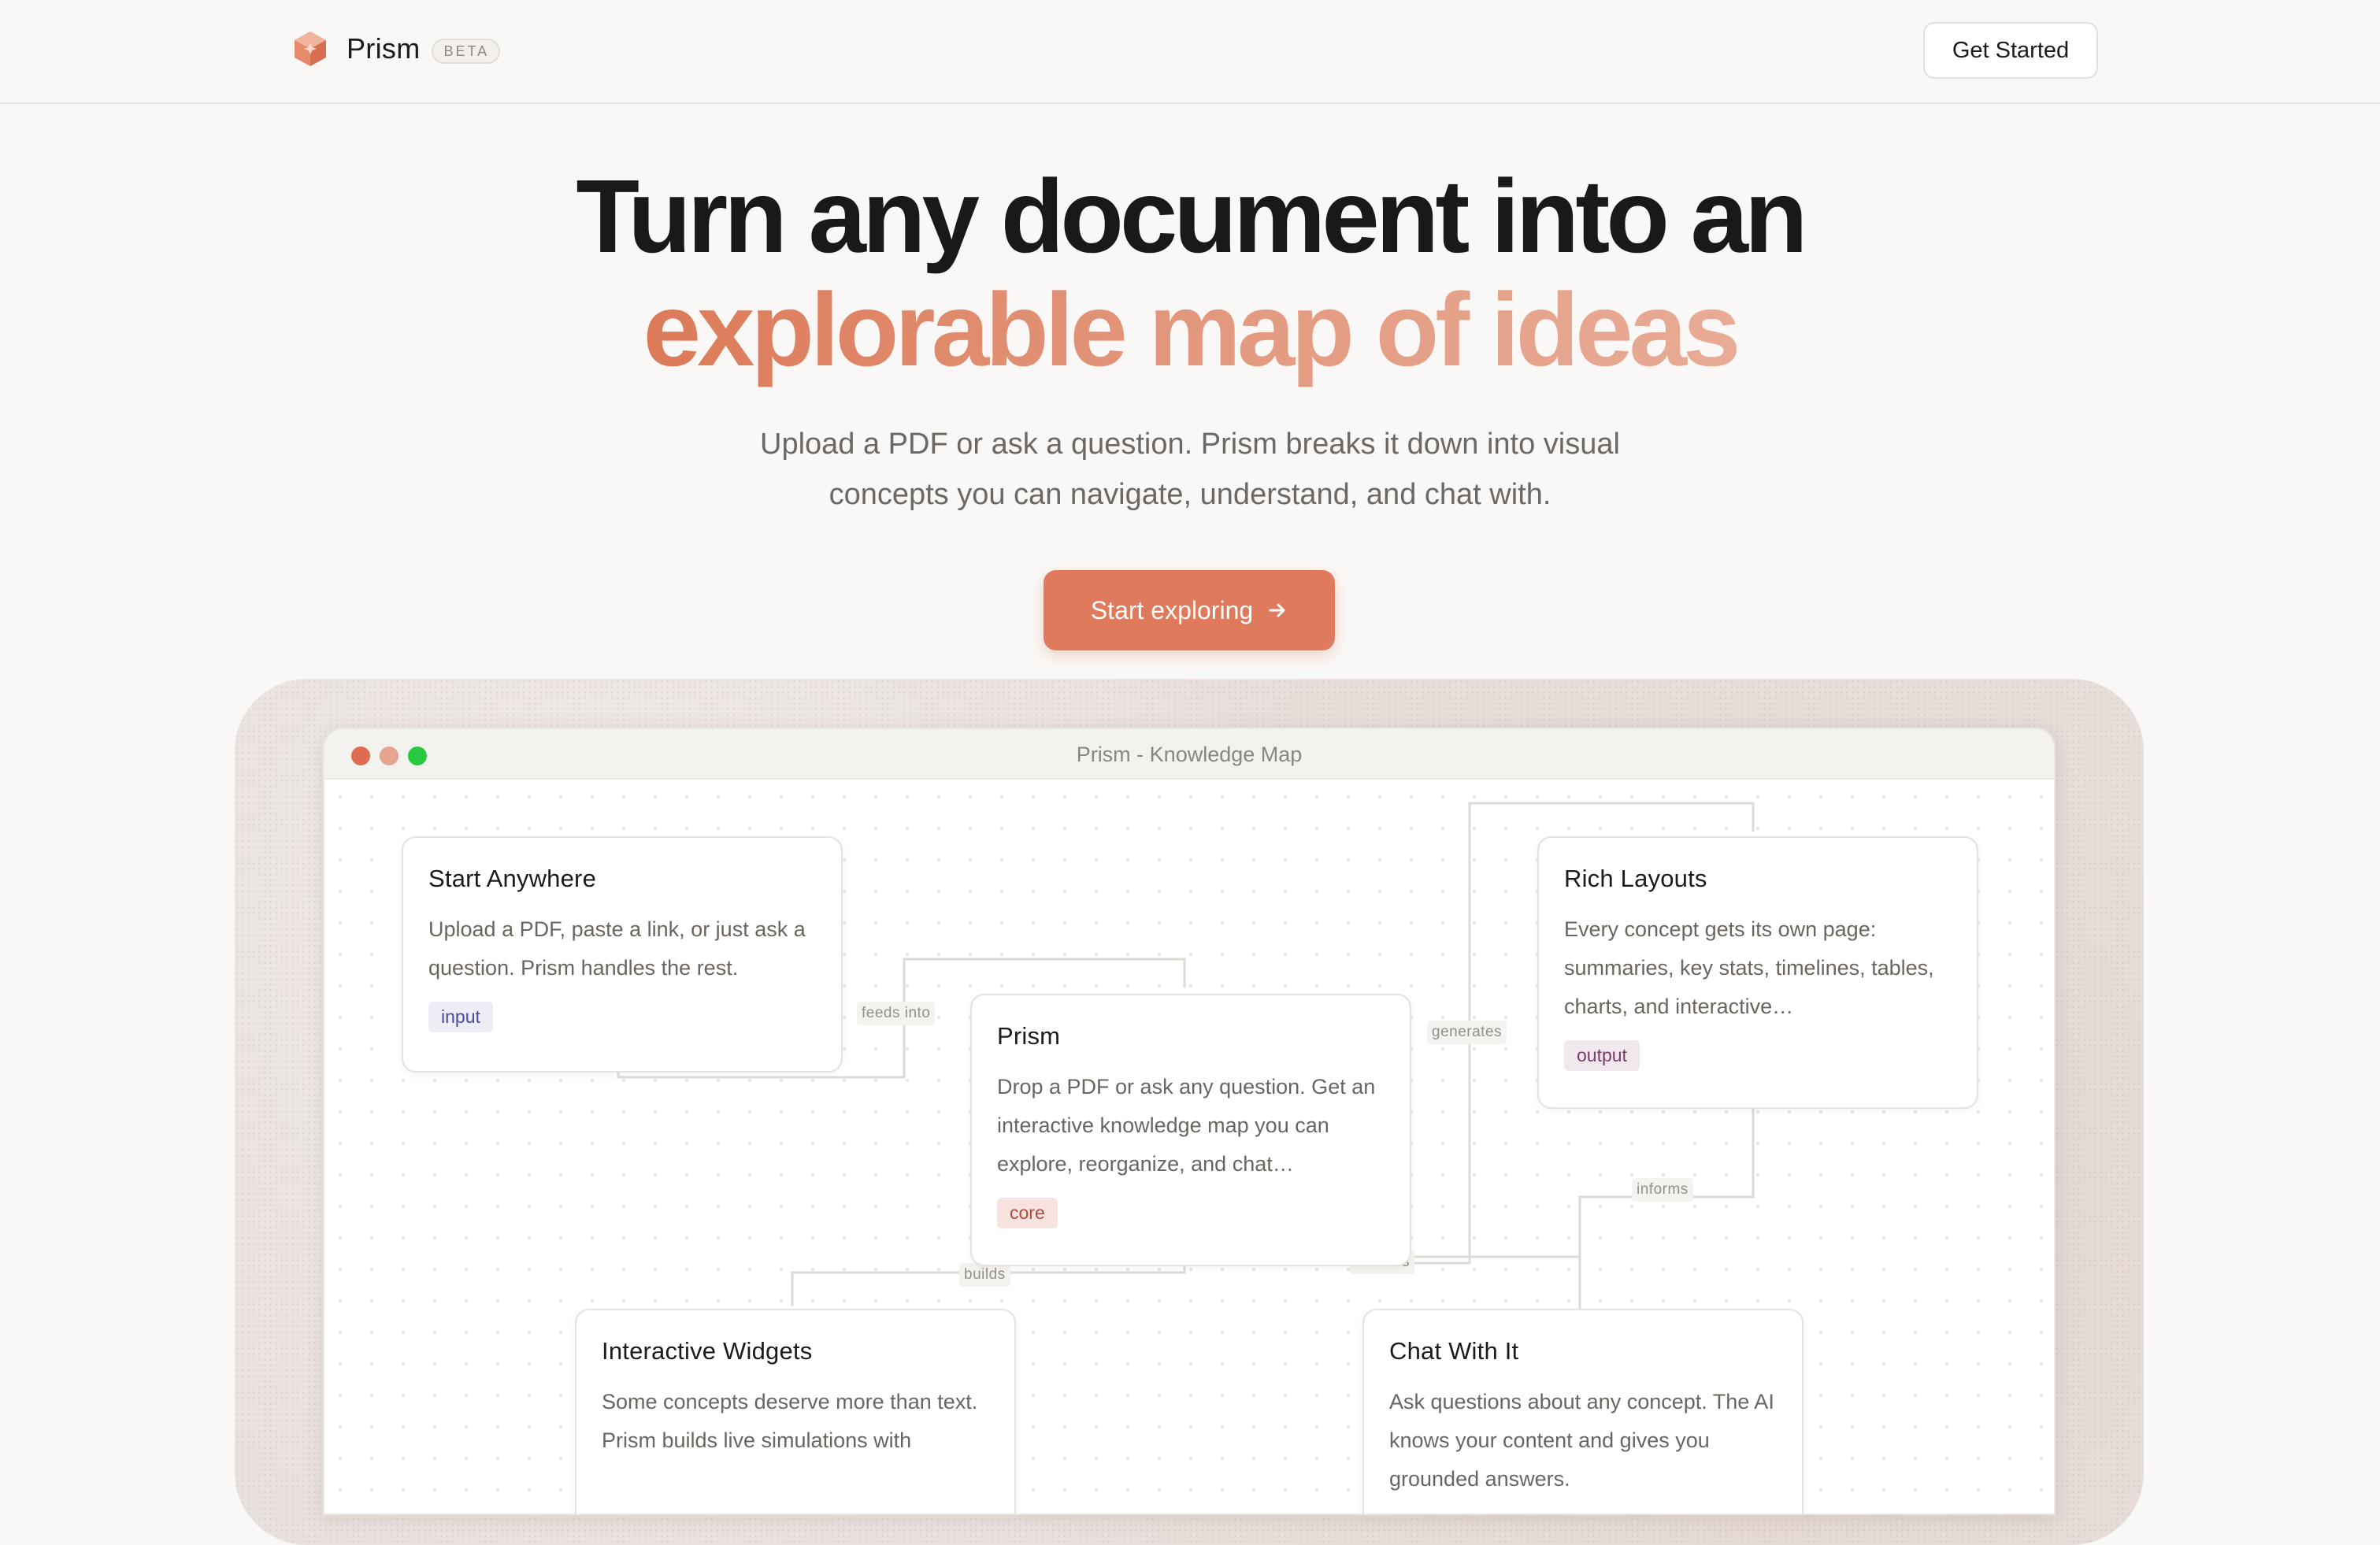 The height and width of the screenshot is (1545, 2380). What do you see at coordinates (1191, 216) in the screenshot?
I see `hero-title-line-1: Turn any document into an` at bounding box center [1191, 216].